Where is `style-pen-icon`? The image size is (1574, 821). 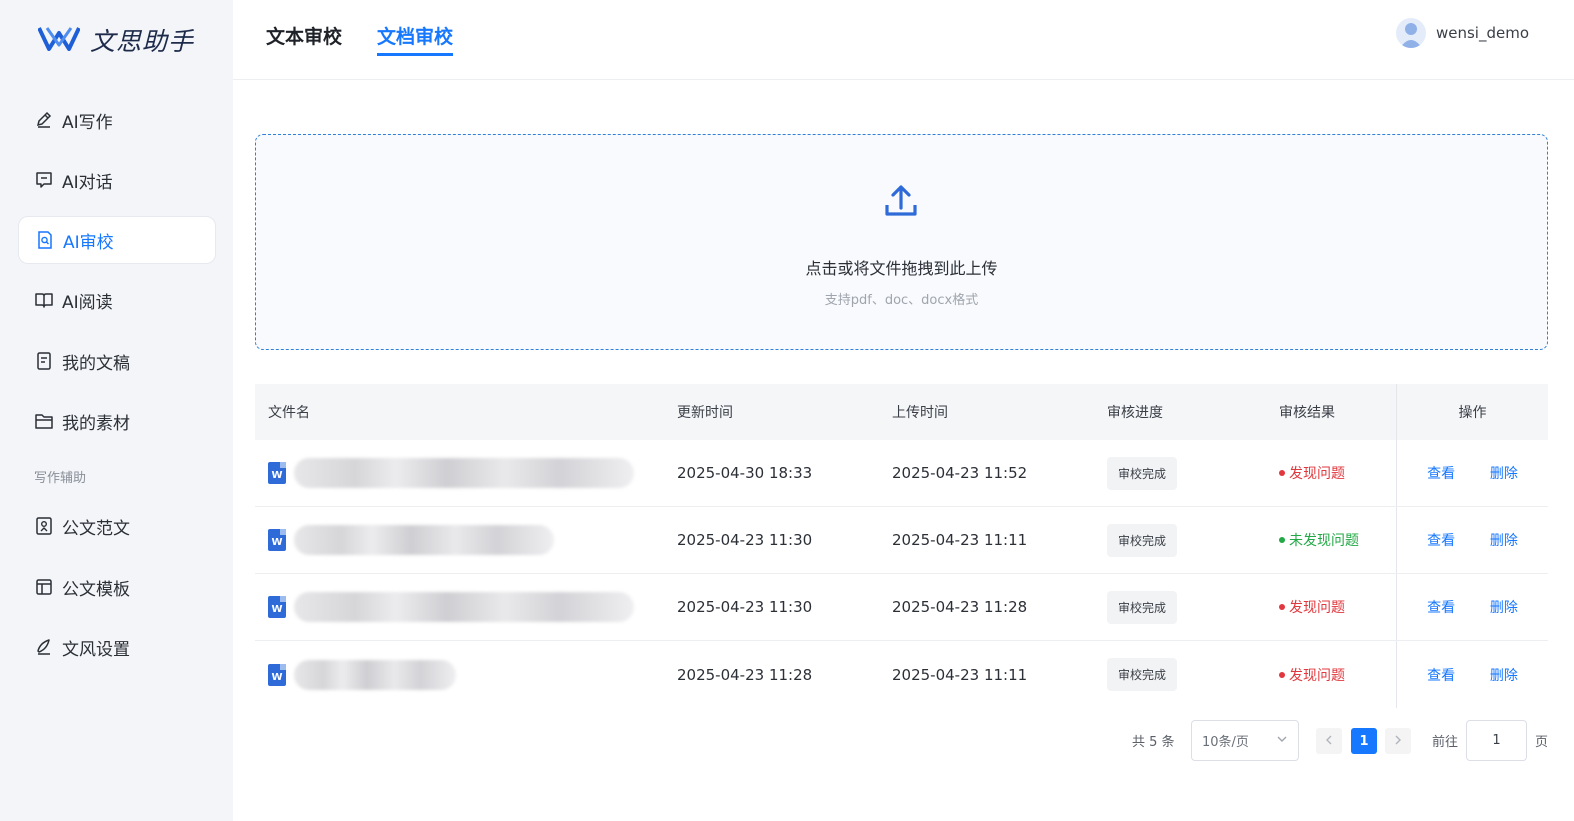 style-pen-icon is located at coordinates (44, 647).